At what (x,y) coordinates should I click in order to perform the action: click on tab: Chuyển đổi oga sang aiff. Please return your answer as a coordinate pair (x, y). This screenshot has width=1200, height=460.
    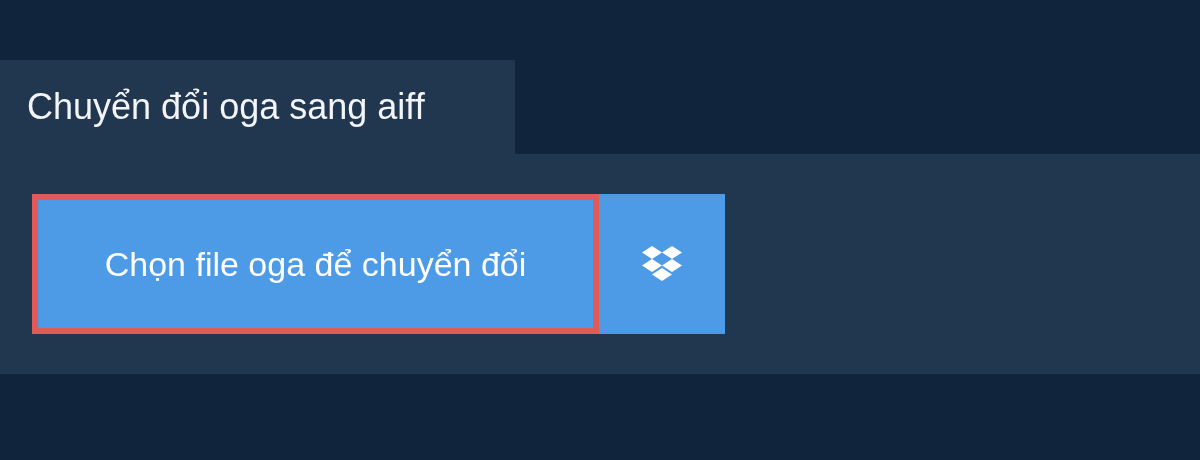
    Looking at the image, I should click on (257, 107).